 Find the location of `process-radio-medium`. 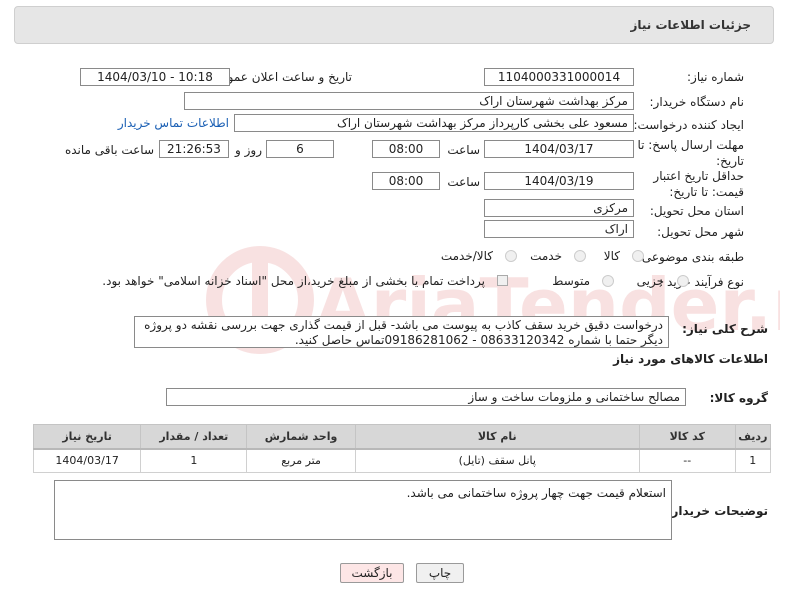

process-radio-medium is located at coordinates (608, 281).